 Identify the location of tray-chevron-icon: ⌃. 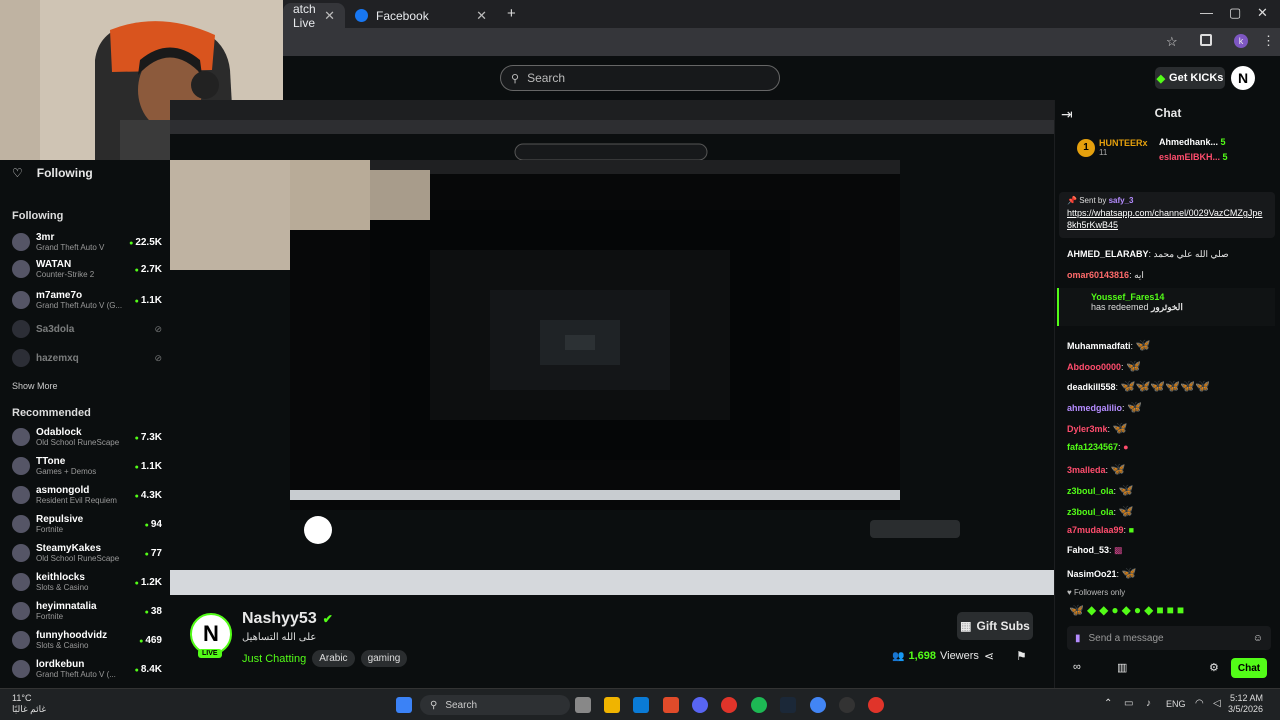
(1108, 703).